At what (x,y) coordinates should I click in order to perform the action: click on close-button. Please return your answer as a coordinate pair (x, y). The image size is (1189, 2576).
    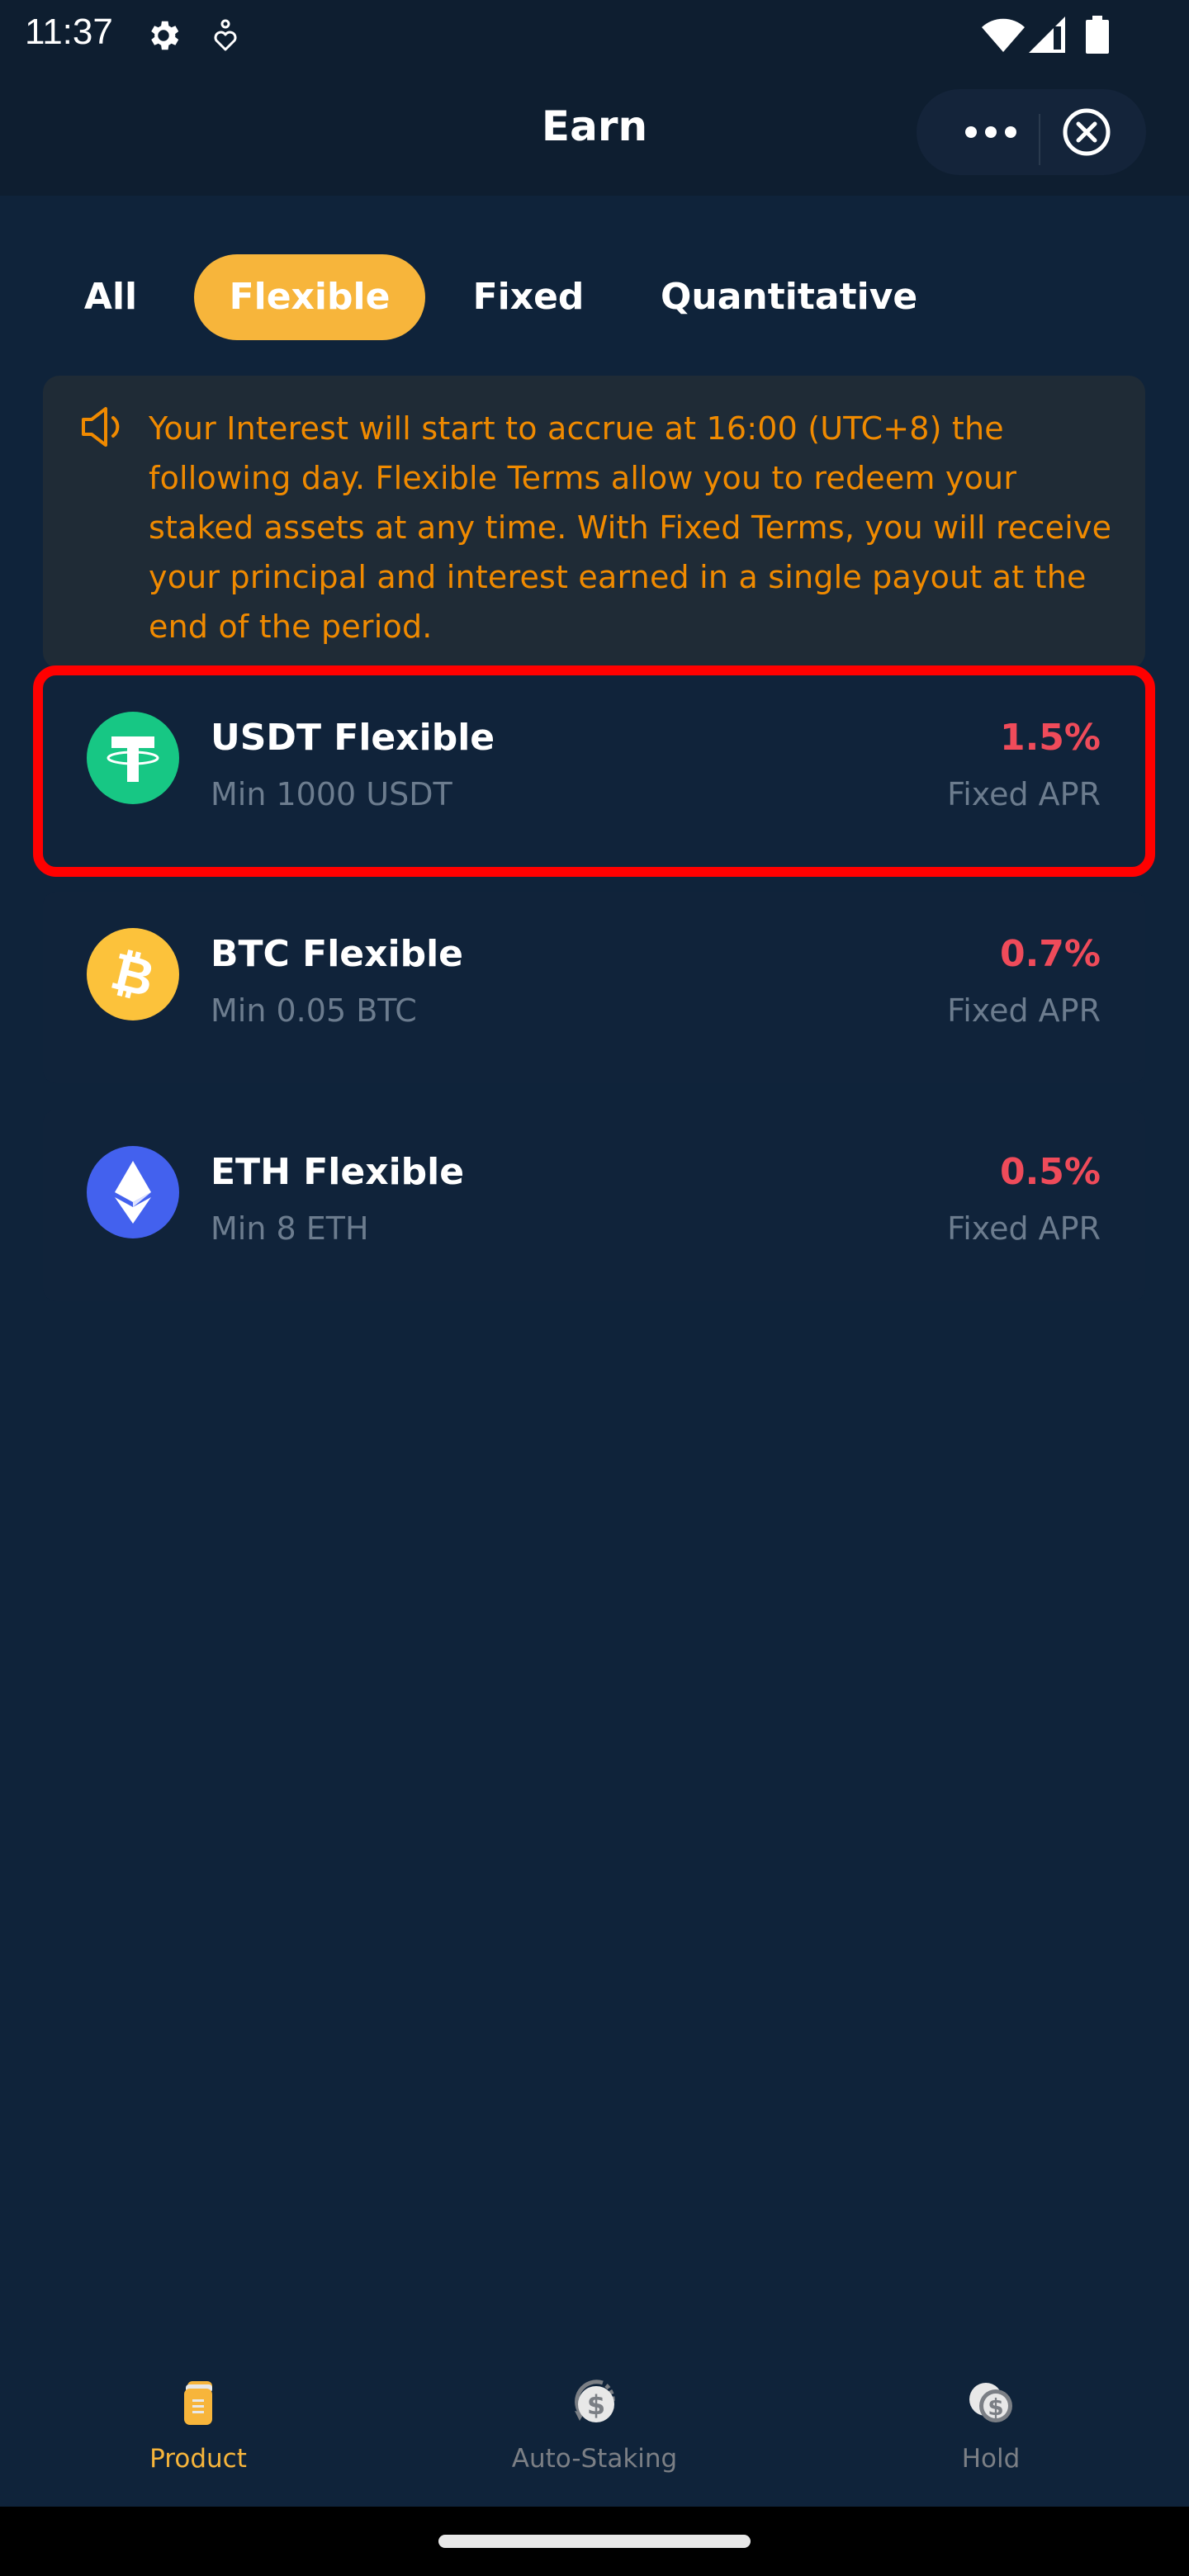
    Looking at the image, I should click on (1086, 132).